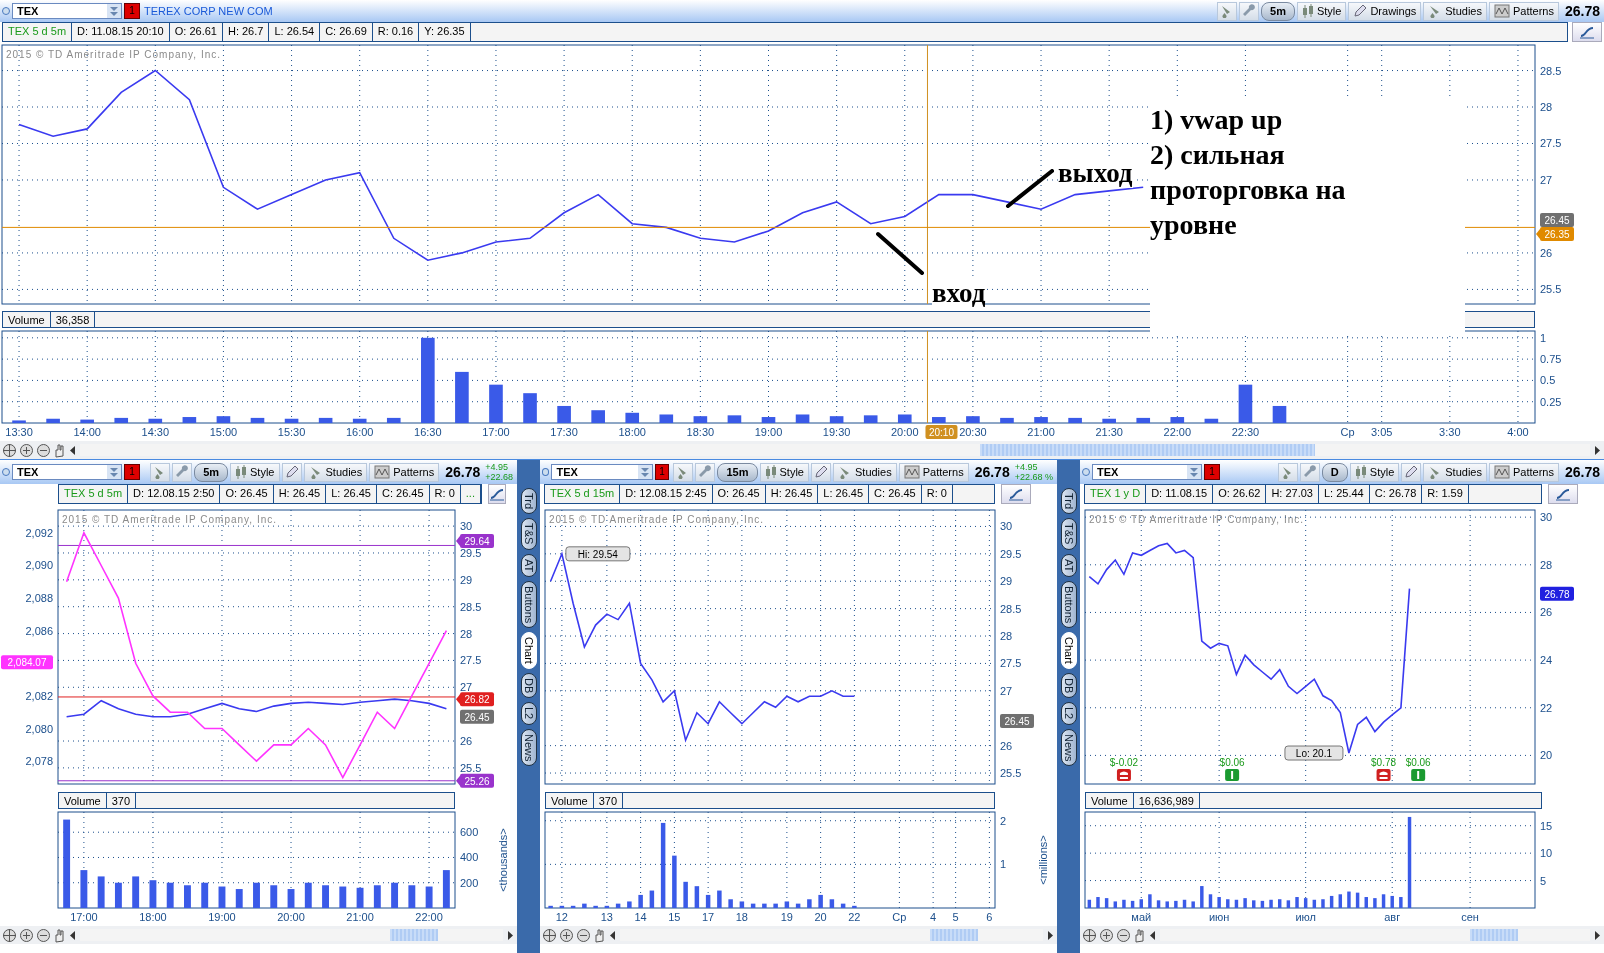 This screenshot has width=1604, height=953. What do you see at coordinates (295, 32) in the screenshot?
I see `quote-field: L: 26.54` at bounding box center [295, 32].